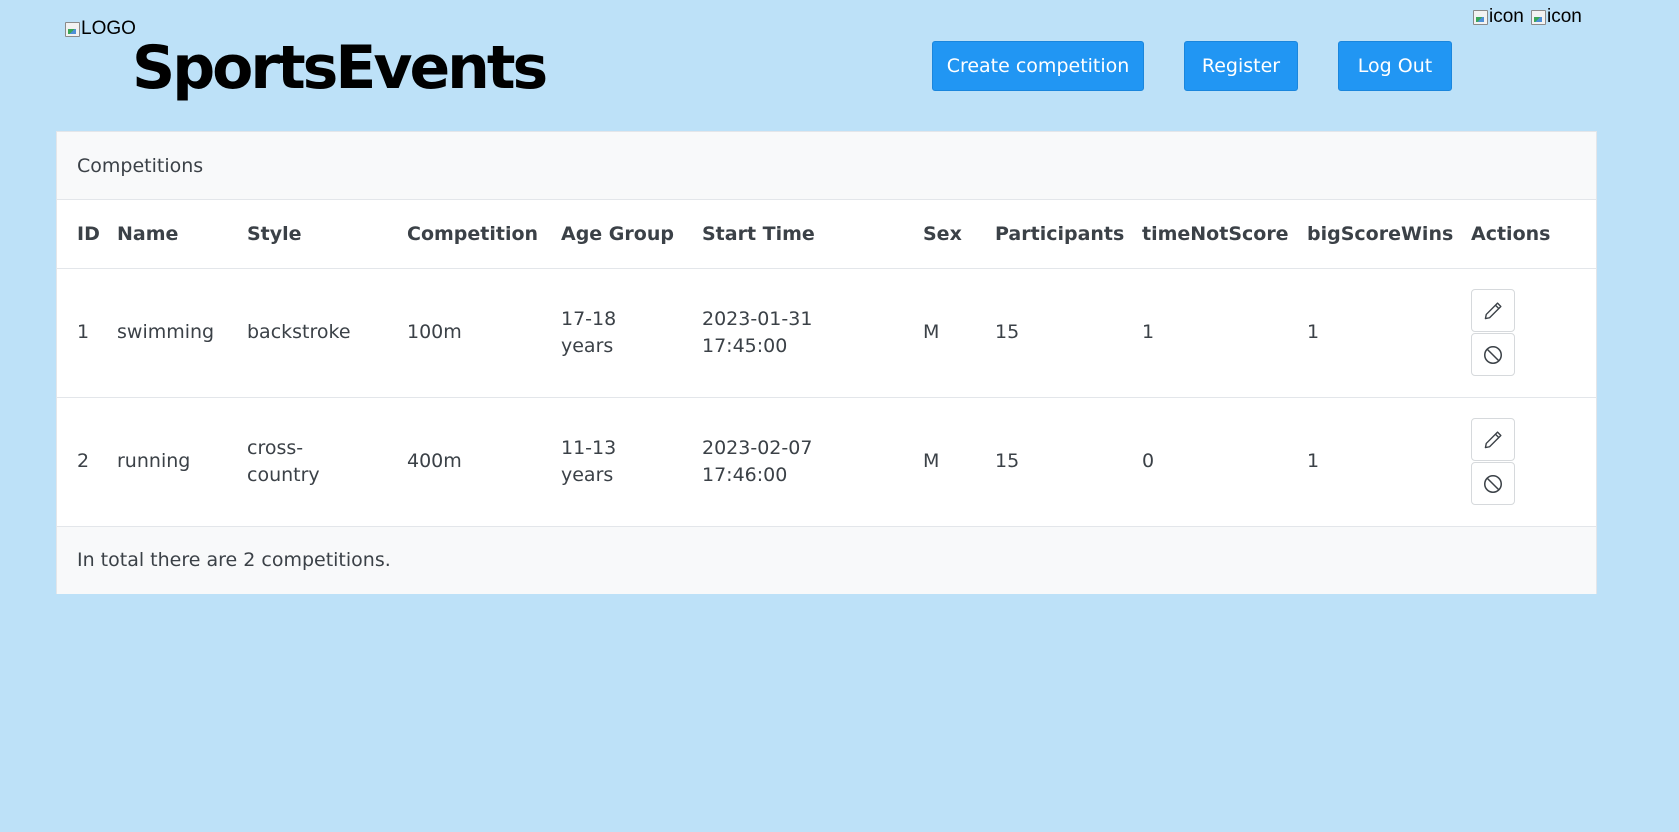 This screenshot has width=1679, height=832. What do you see at coordinates (757, 318) in the screenshot?
I see `start-date: 2023-01-31` at bounding box center [757, 318].